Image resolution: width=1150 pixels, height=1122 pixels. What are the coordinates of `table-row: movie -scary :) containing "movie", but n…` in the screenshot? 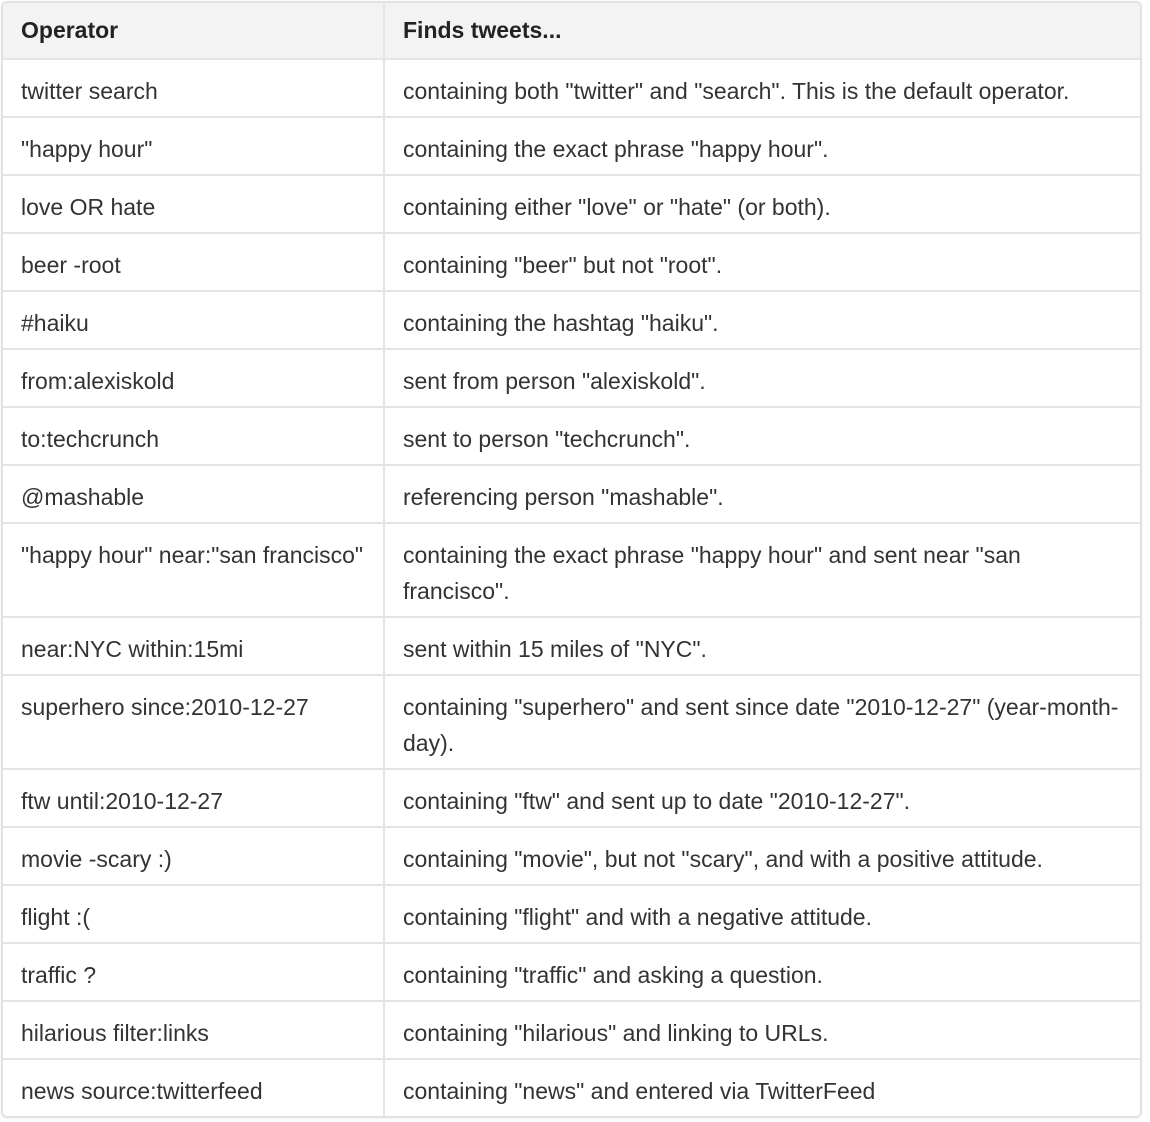 It's located at (571, 856).